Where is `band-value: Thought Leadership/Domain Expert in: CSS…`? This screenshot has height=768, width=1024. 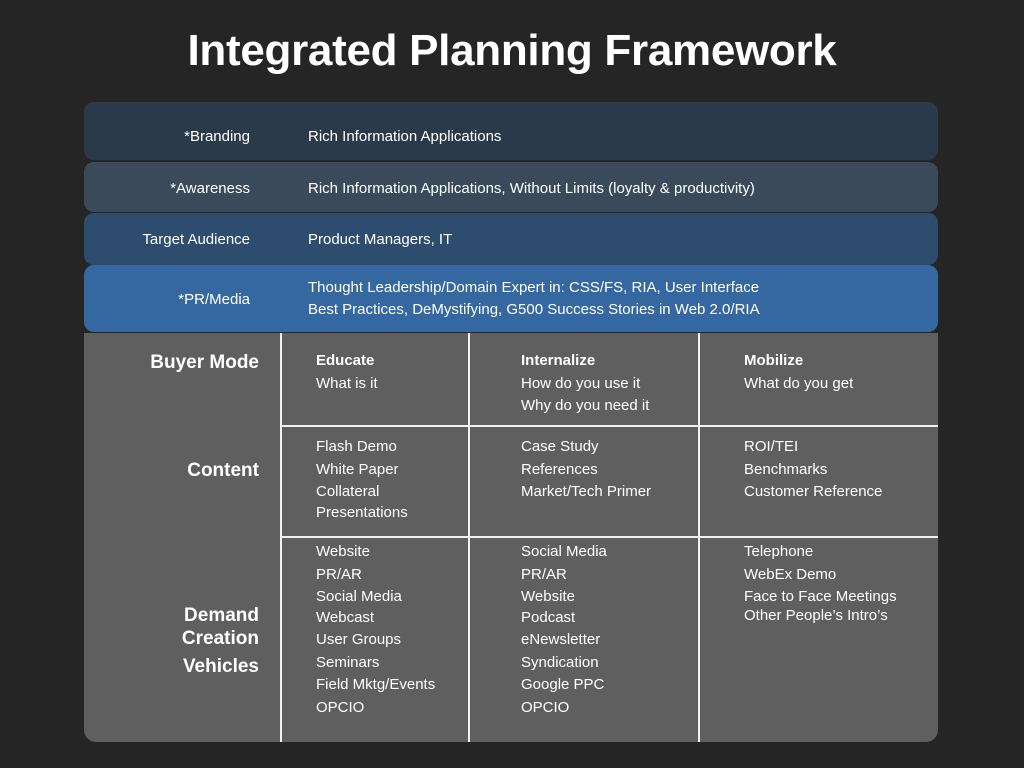 band-value: Thought Leadership/Domain Expert in: CSS… is located at coordinates (534, 299).